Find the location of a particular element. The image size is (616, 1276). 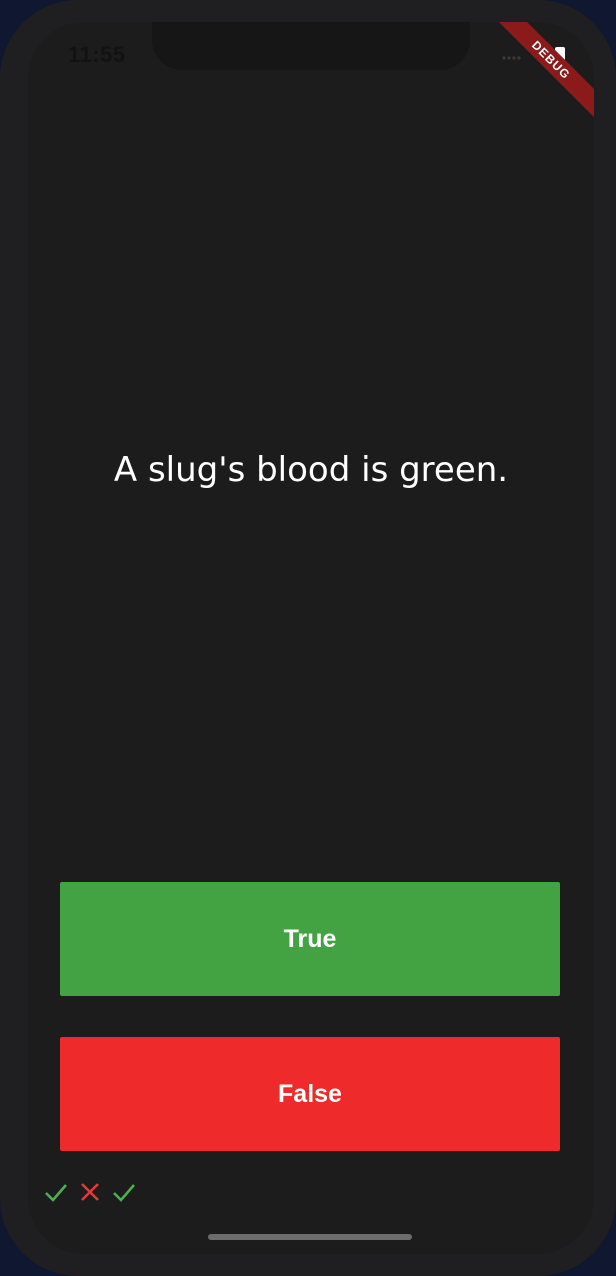

score-keeper is located at coordinates (90, 1192).